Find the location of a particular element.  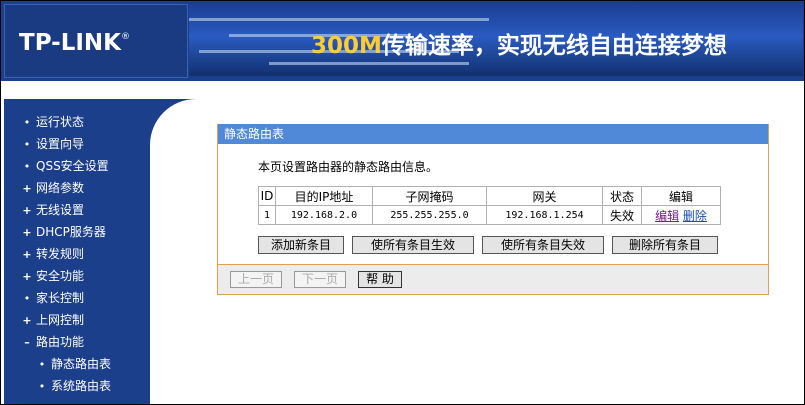

table-header-row: ID 目的IP地址 子网掩码 网关 状态 编辑 is located at coordinates (489, 196).